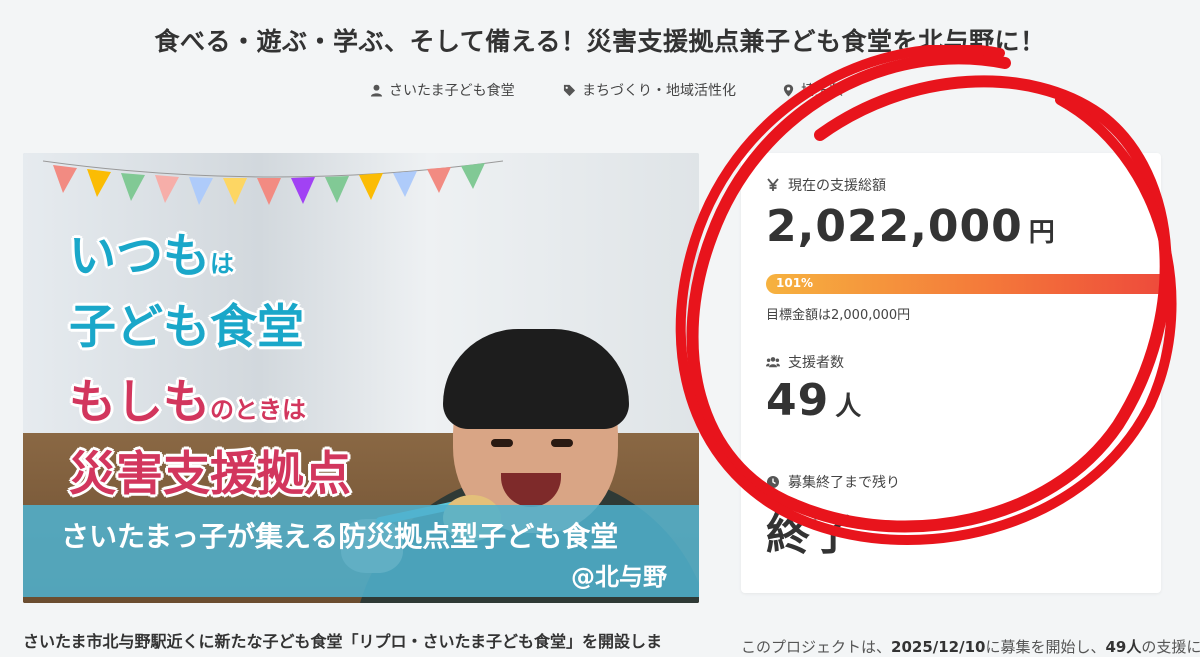 This screenshot has width=1200, height=657. Describe the element at coordinates (187, 402) in the screenshot. I see `hero-text-line3: もしものときは` at that location.